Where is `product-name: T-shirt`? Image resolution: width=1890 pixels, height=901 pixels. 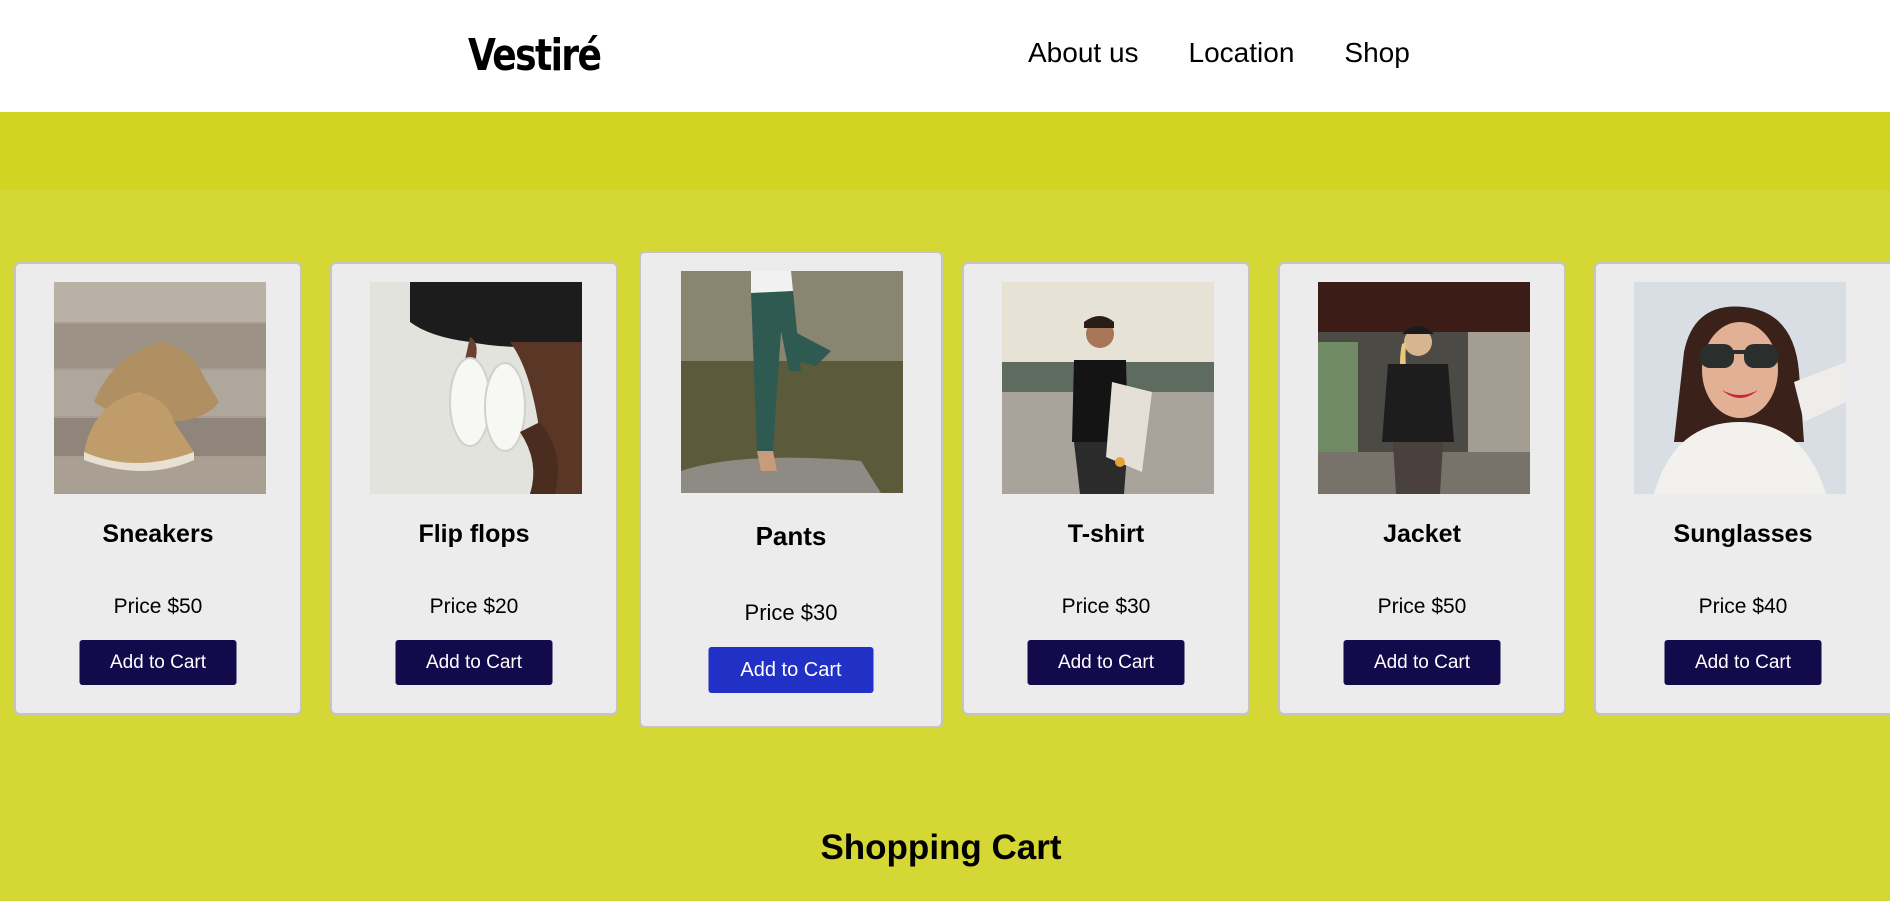
product-name: T-shirt is located at coordinates (1106, 534).